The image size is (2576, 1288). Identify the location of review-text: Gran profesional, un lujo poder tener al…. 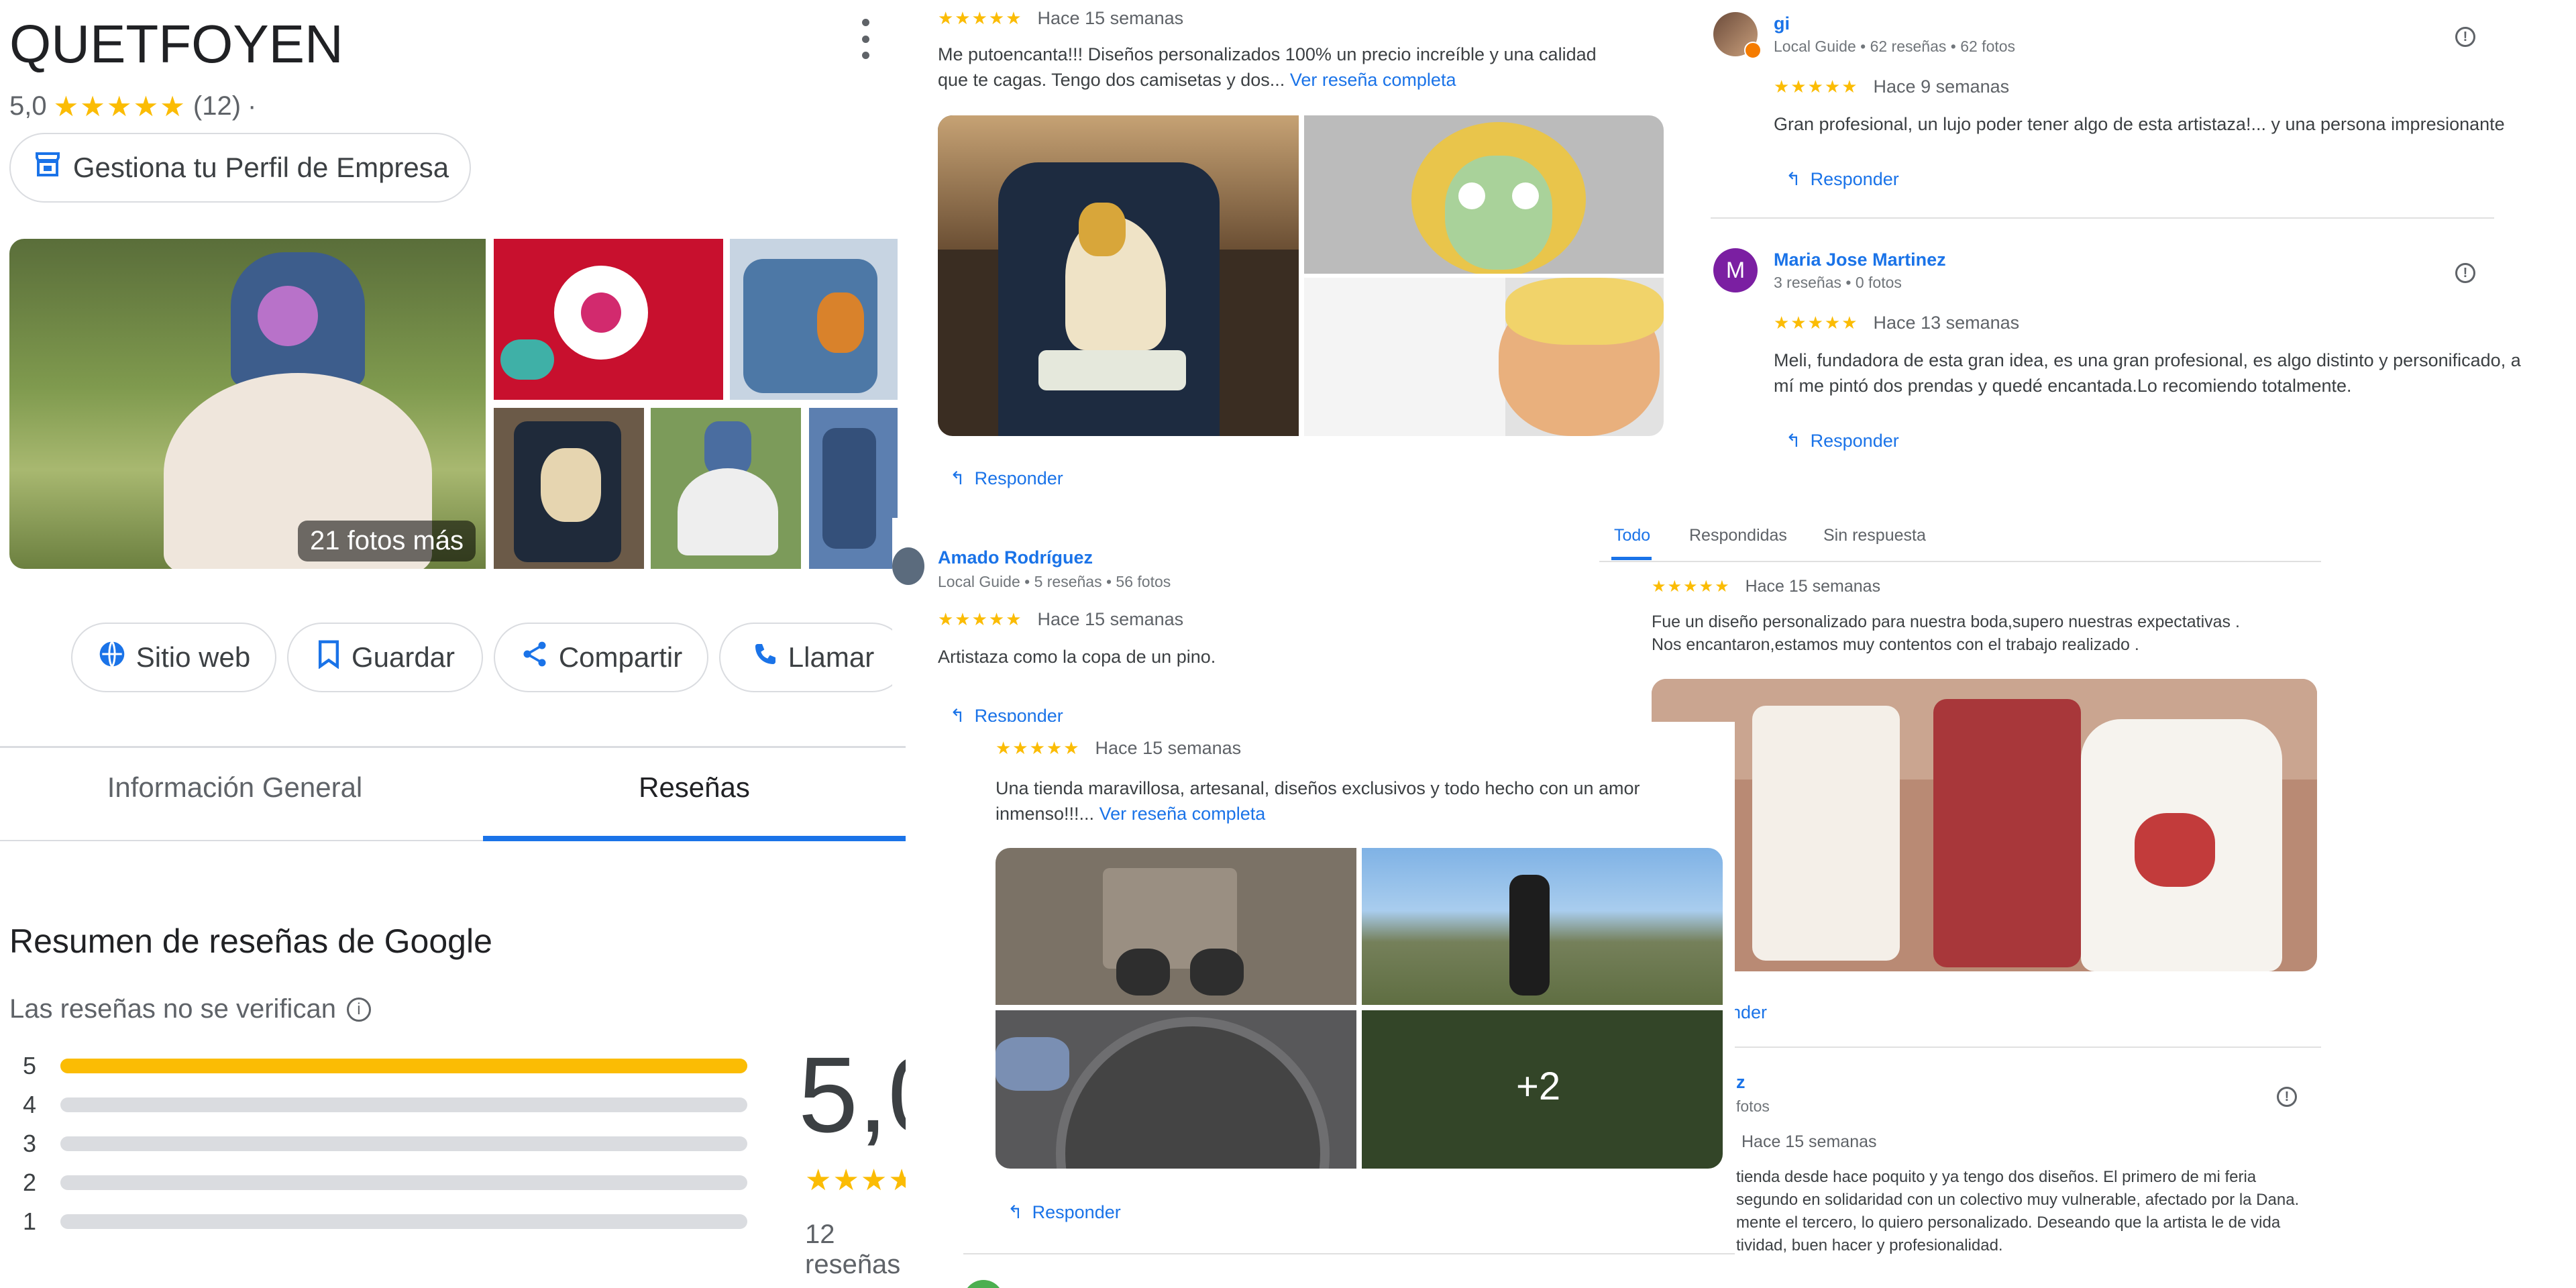
(2139, 124).